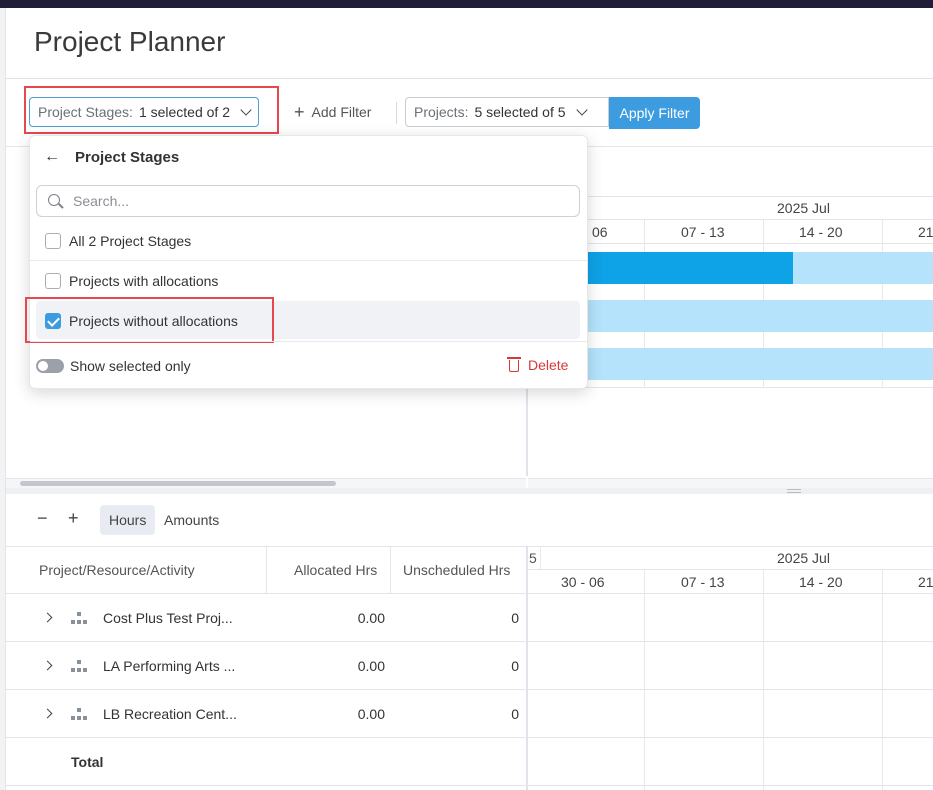 The width and height of the screenshot is (933, 790). What do you see at coordinates (703, 232) in the screenshot?
I see `upper-week-label: 07 - 13` at bounding box center [703, 232].